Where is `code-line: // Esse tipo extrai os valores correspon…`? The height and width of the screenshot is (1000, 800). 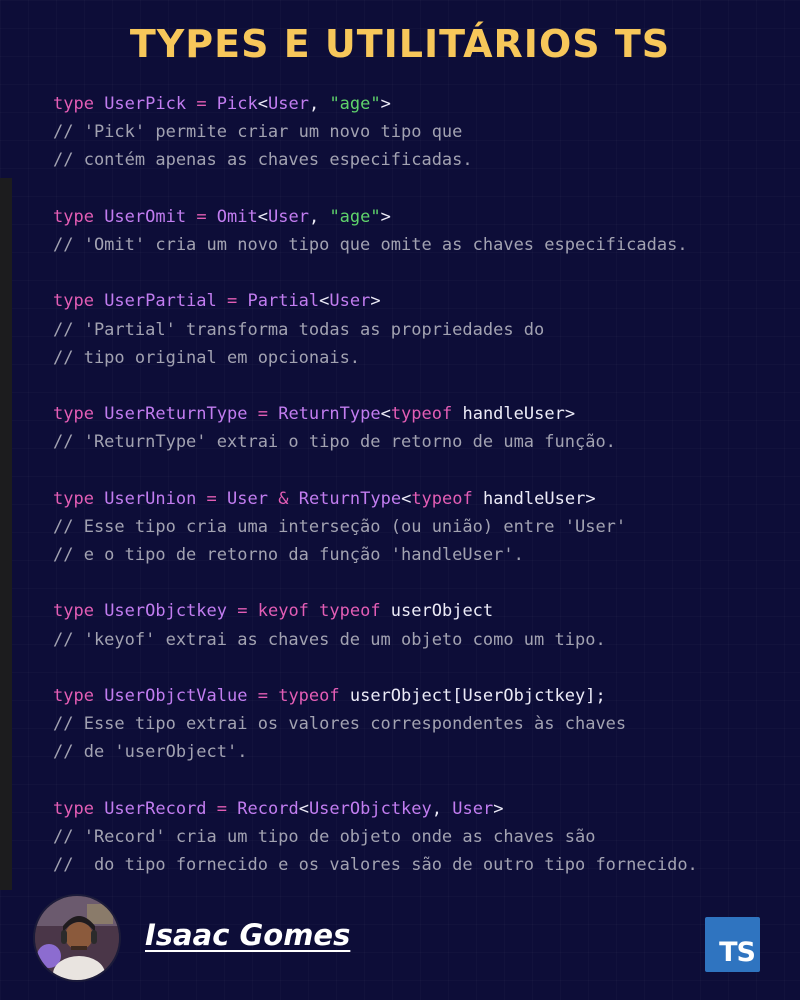 code-line: // Esse tipo extrai os valores correspon… is located at coordinates (423, 724).